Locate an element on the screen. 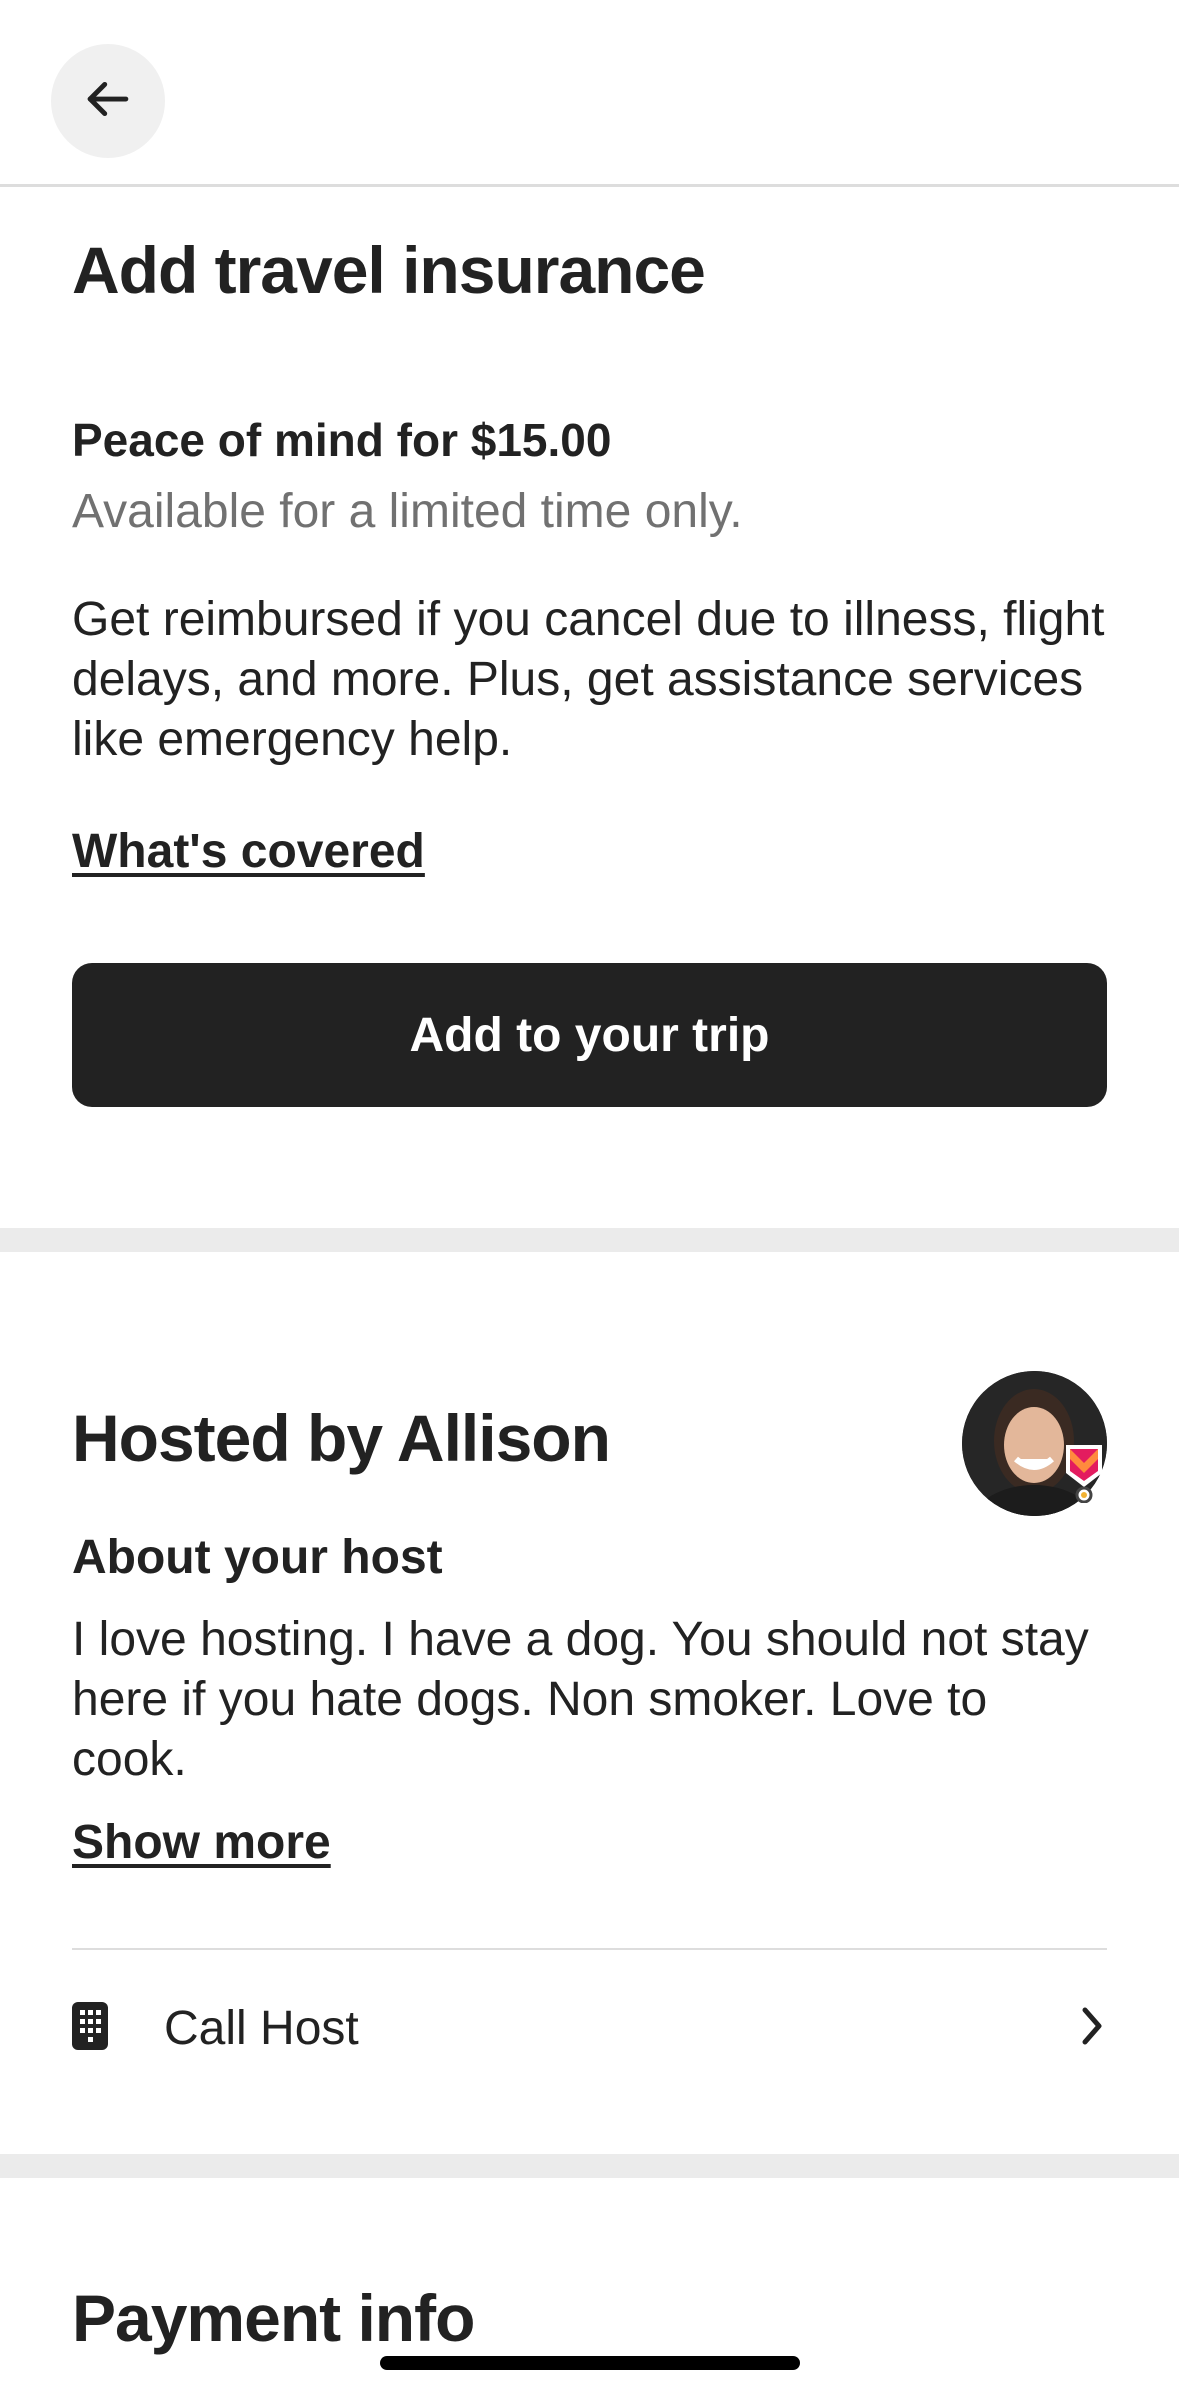 The width and height of the screenshot is (1179, 2396). insurance-availability-note: Available for a limited time only. is located at coordinates (407, 511).